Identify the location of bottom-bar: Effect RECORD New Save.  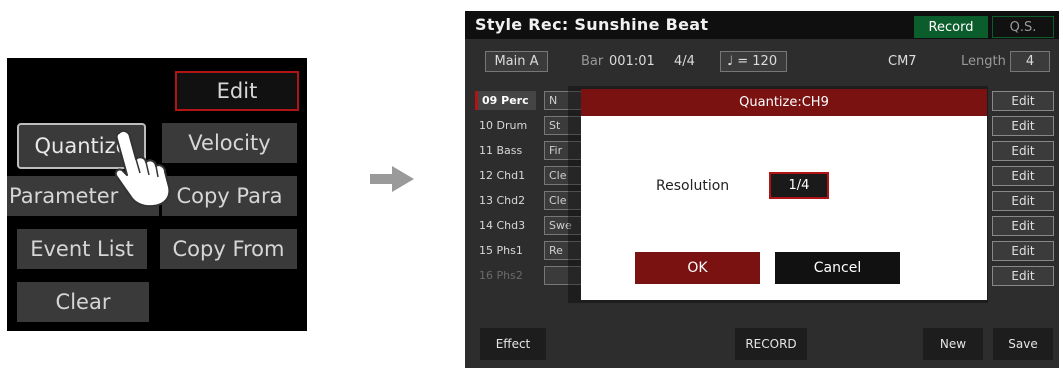
(762, 346).